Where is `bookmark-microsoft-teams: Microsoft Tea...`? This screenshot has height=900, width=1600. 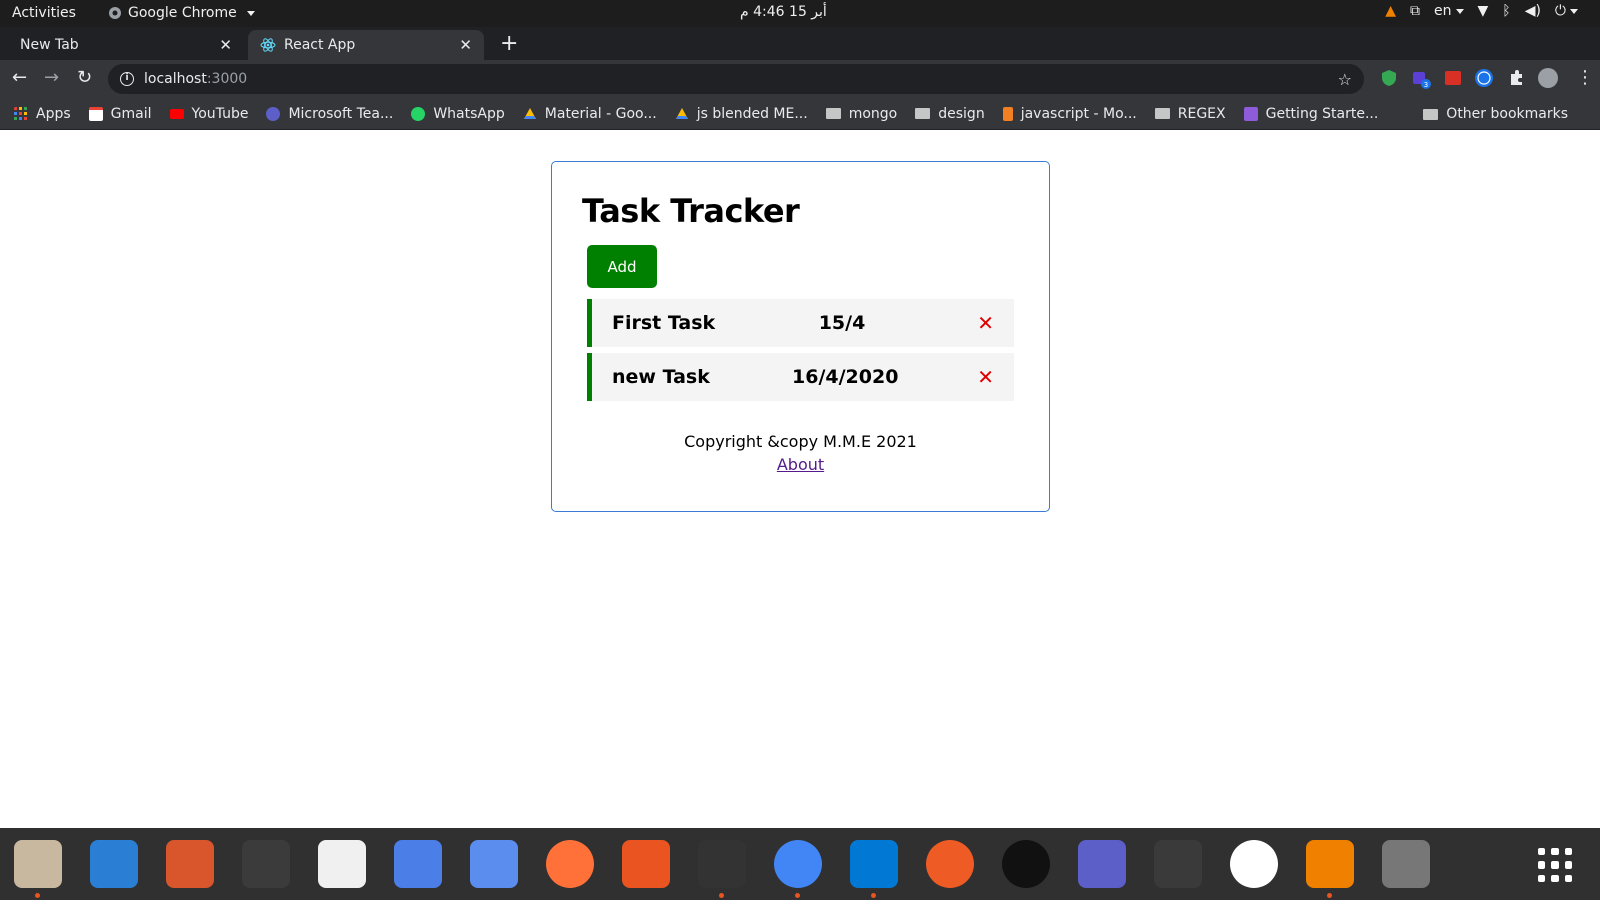 bookmark-microsoft-teams: Microsoft Tea... is located at coordinates (329, 114).